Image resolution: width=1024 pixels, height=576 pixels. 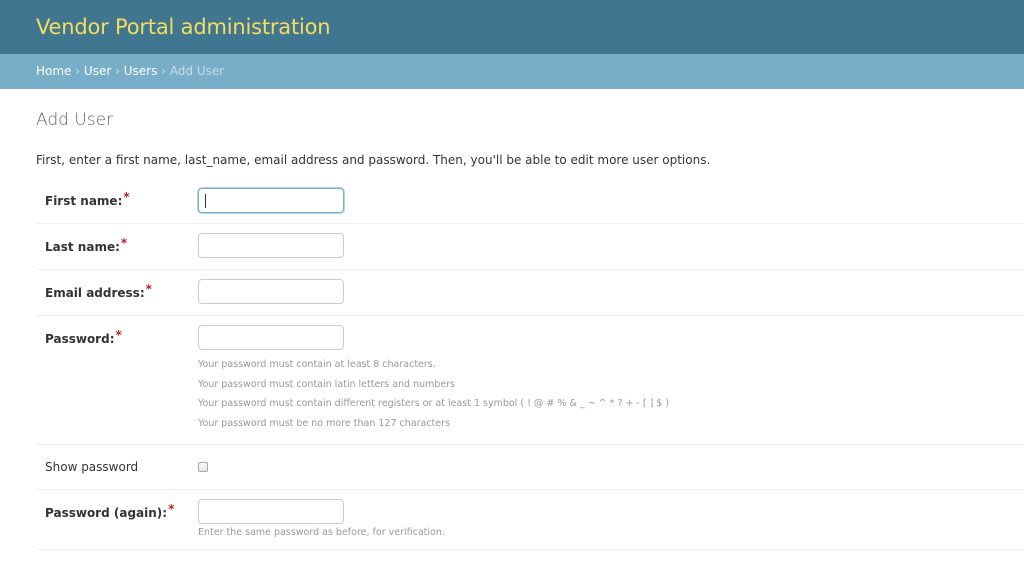 What do you see at coordinates (271, 511) in the screenshot?
I see `password-again-input` at bounding box center [271, 511].